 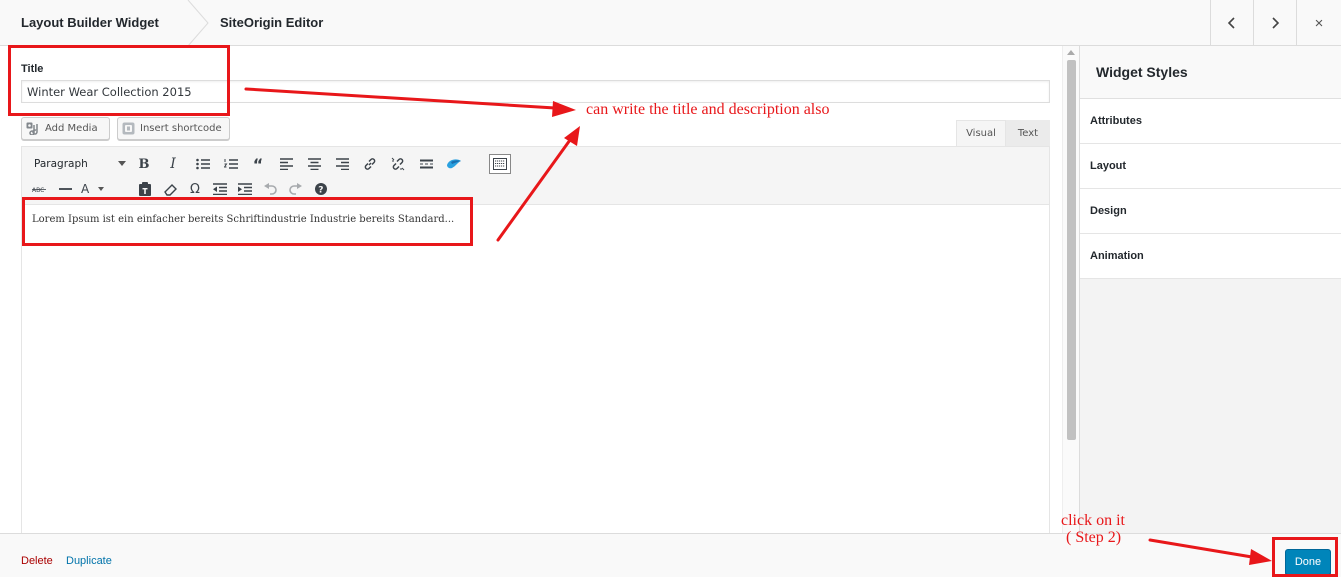 I want to click on read-more-button, so click(x=426, y=164).